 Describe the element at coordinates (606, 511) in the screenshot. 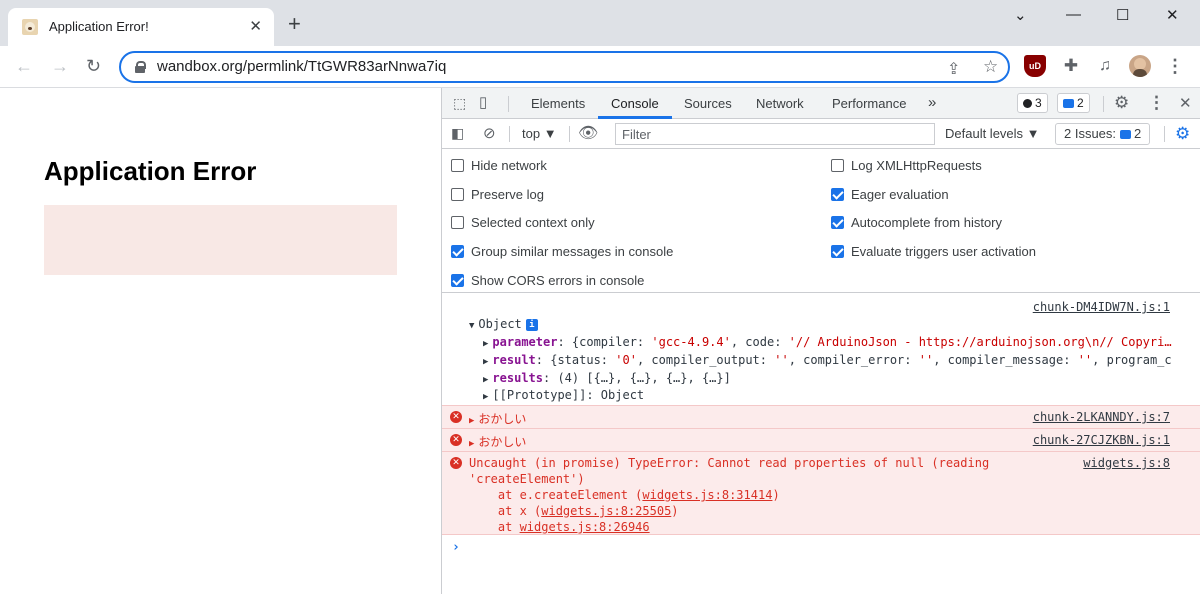

I see `stack-link: widgets.js:8:25505` at that location.